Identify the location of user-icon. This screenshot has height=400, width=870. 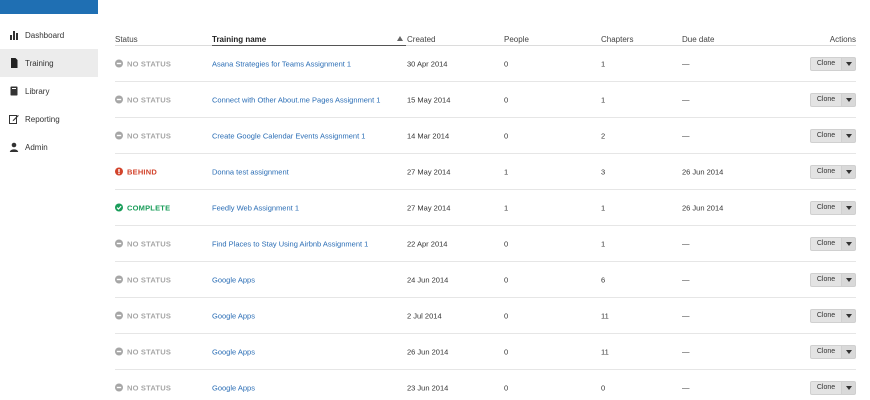
(14, 147).